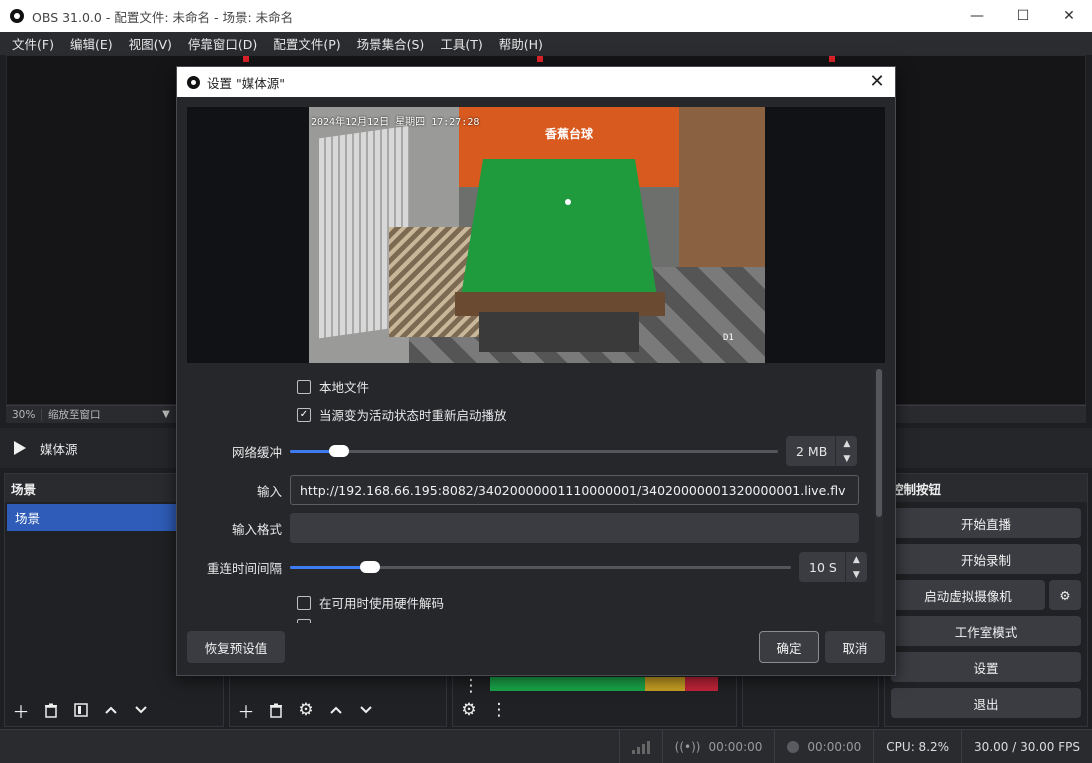 The width and height of the screenshot is (1092, 763). I want to click on dialog-close-icon: ✕, so click(877, 82).